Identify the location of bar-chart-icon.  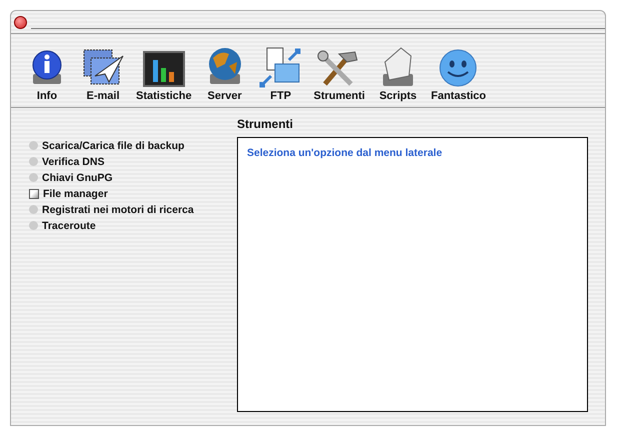
(164, 68).